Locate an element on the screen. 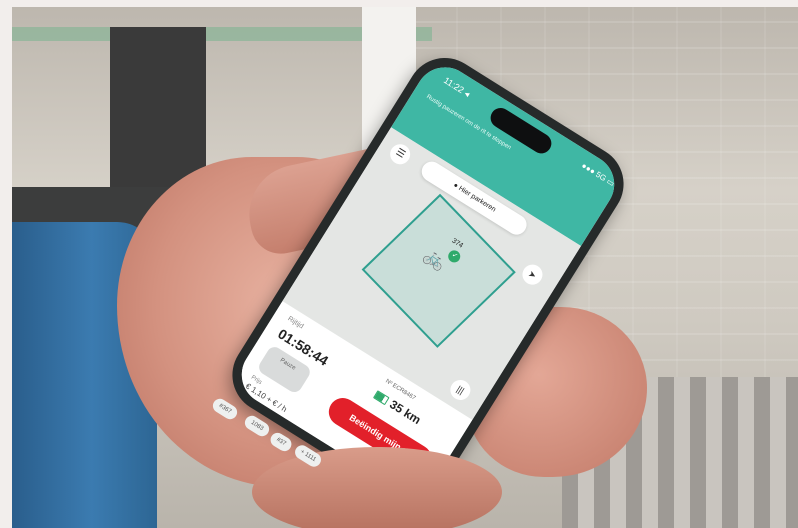 The image size is (798, 528). locate-icon: ➤ is located at coordinates (532, 274).